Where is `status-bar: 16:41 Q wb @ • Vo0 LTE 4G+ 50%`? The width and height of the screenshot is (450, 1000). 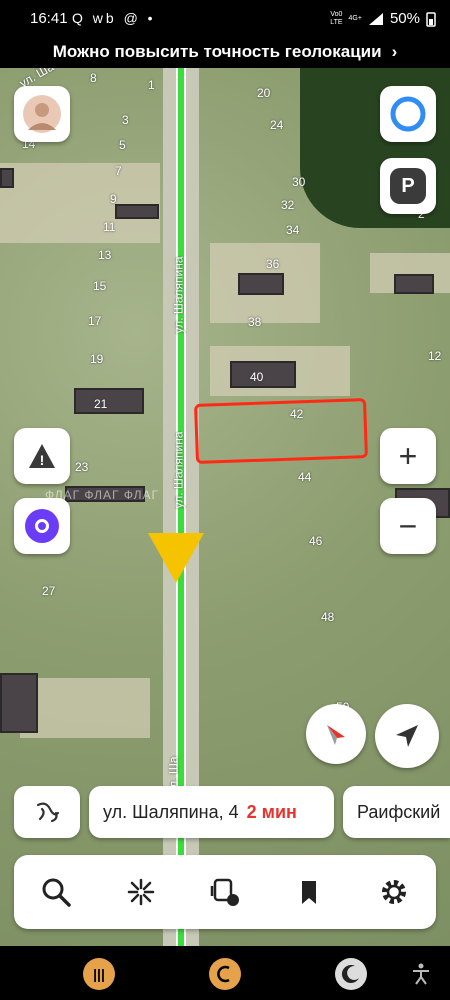
status-bar: 16:41 Q wb @ • Vo0 LTE 4G+ 50% is located at coordinates (225, 18).